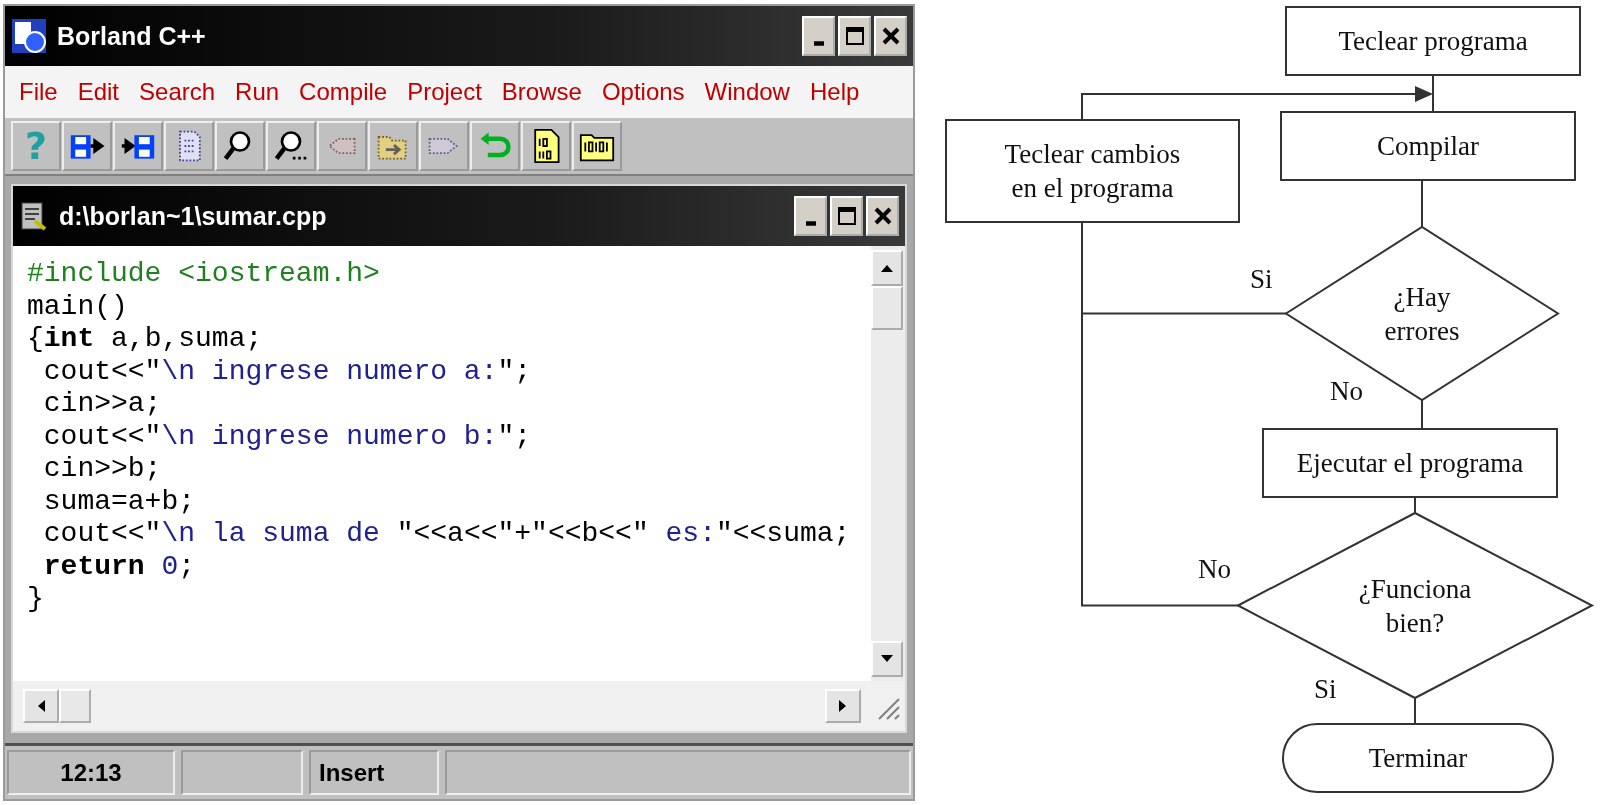 This screenshot has width=1600, height=805. I want to click on scroll-down-button, so click(887, 659).